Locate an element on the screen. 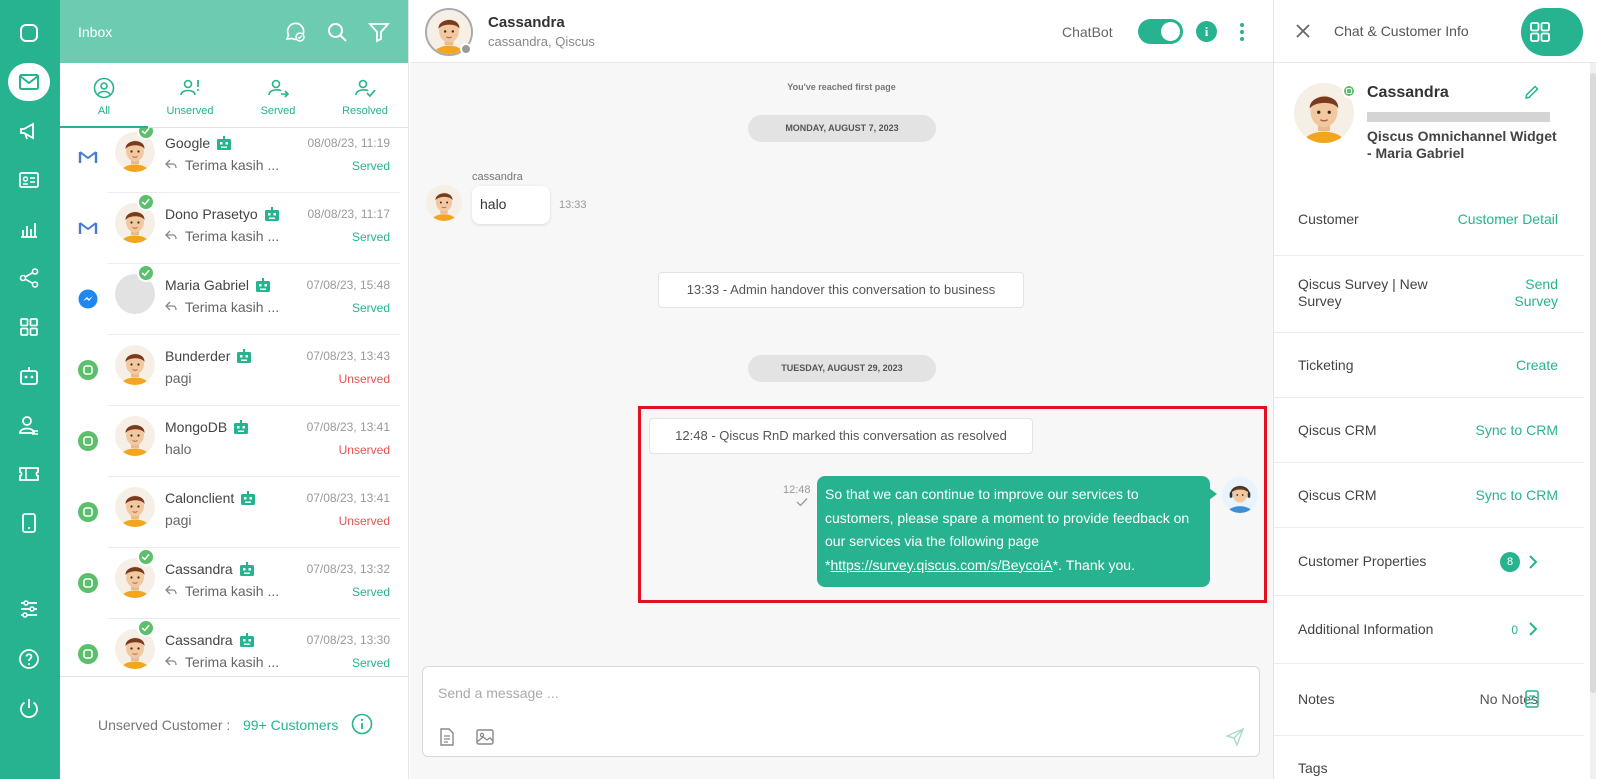 Image resolution: width=1597 pixels, height=779 pixels. message-time: 13:33 is located at coordinates (573, 205).